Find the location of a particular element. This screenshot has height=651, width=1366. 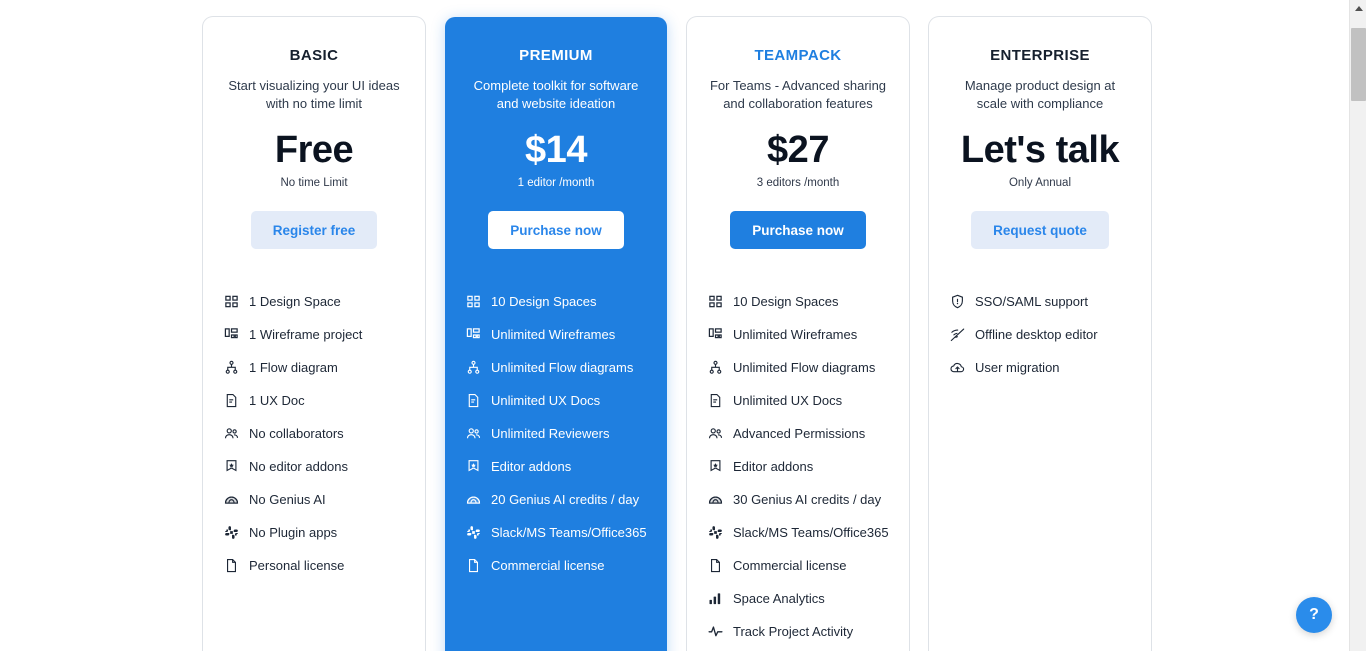

grid-icon is located at coordinates (715, 302).